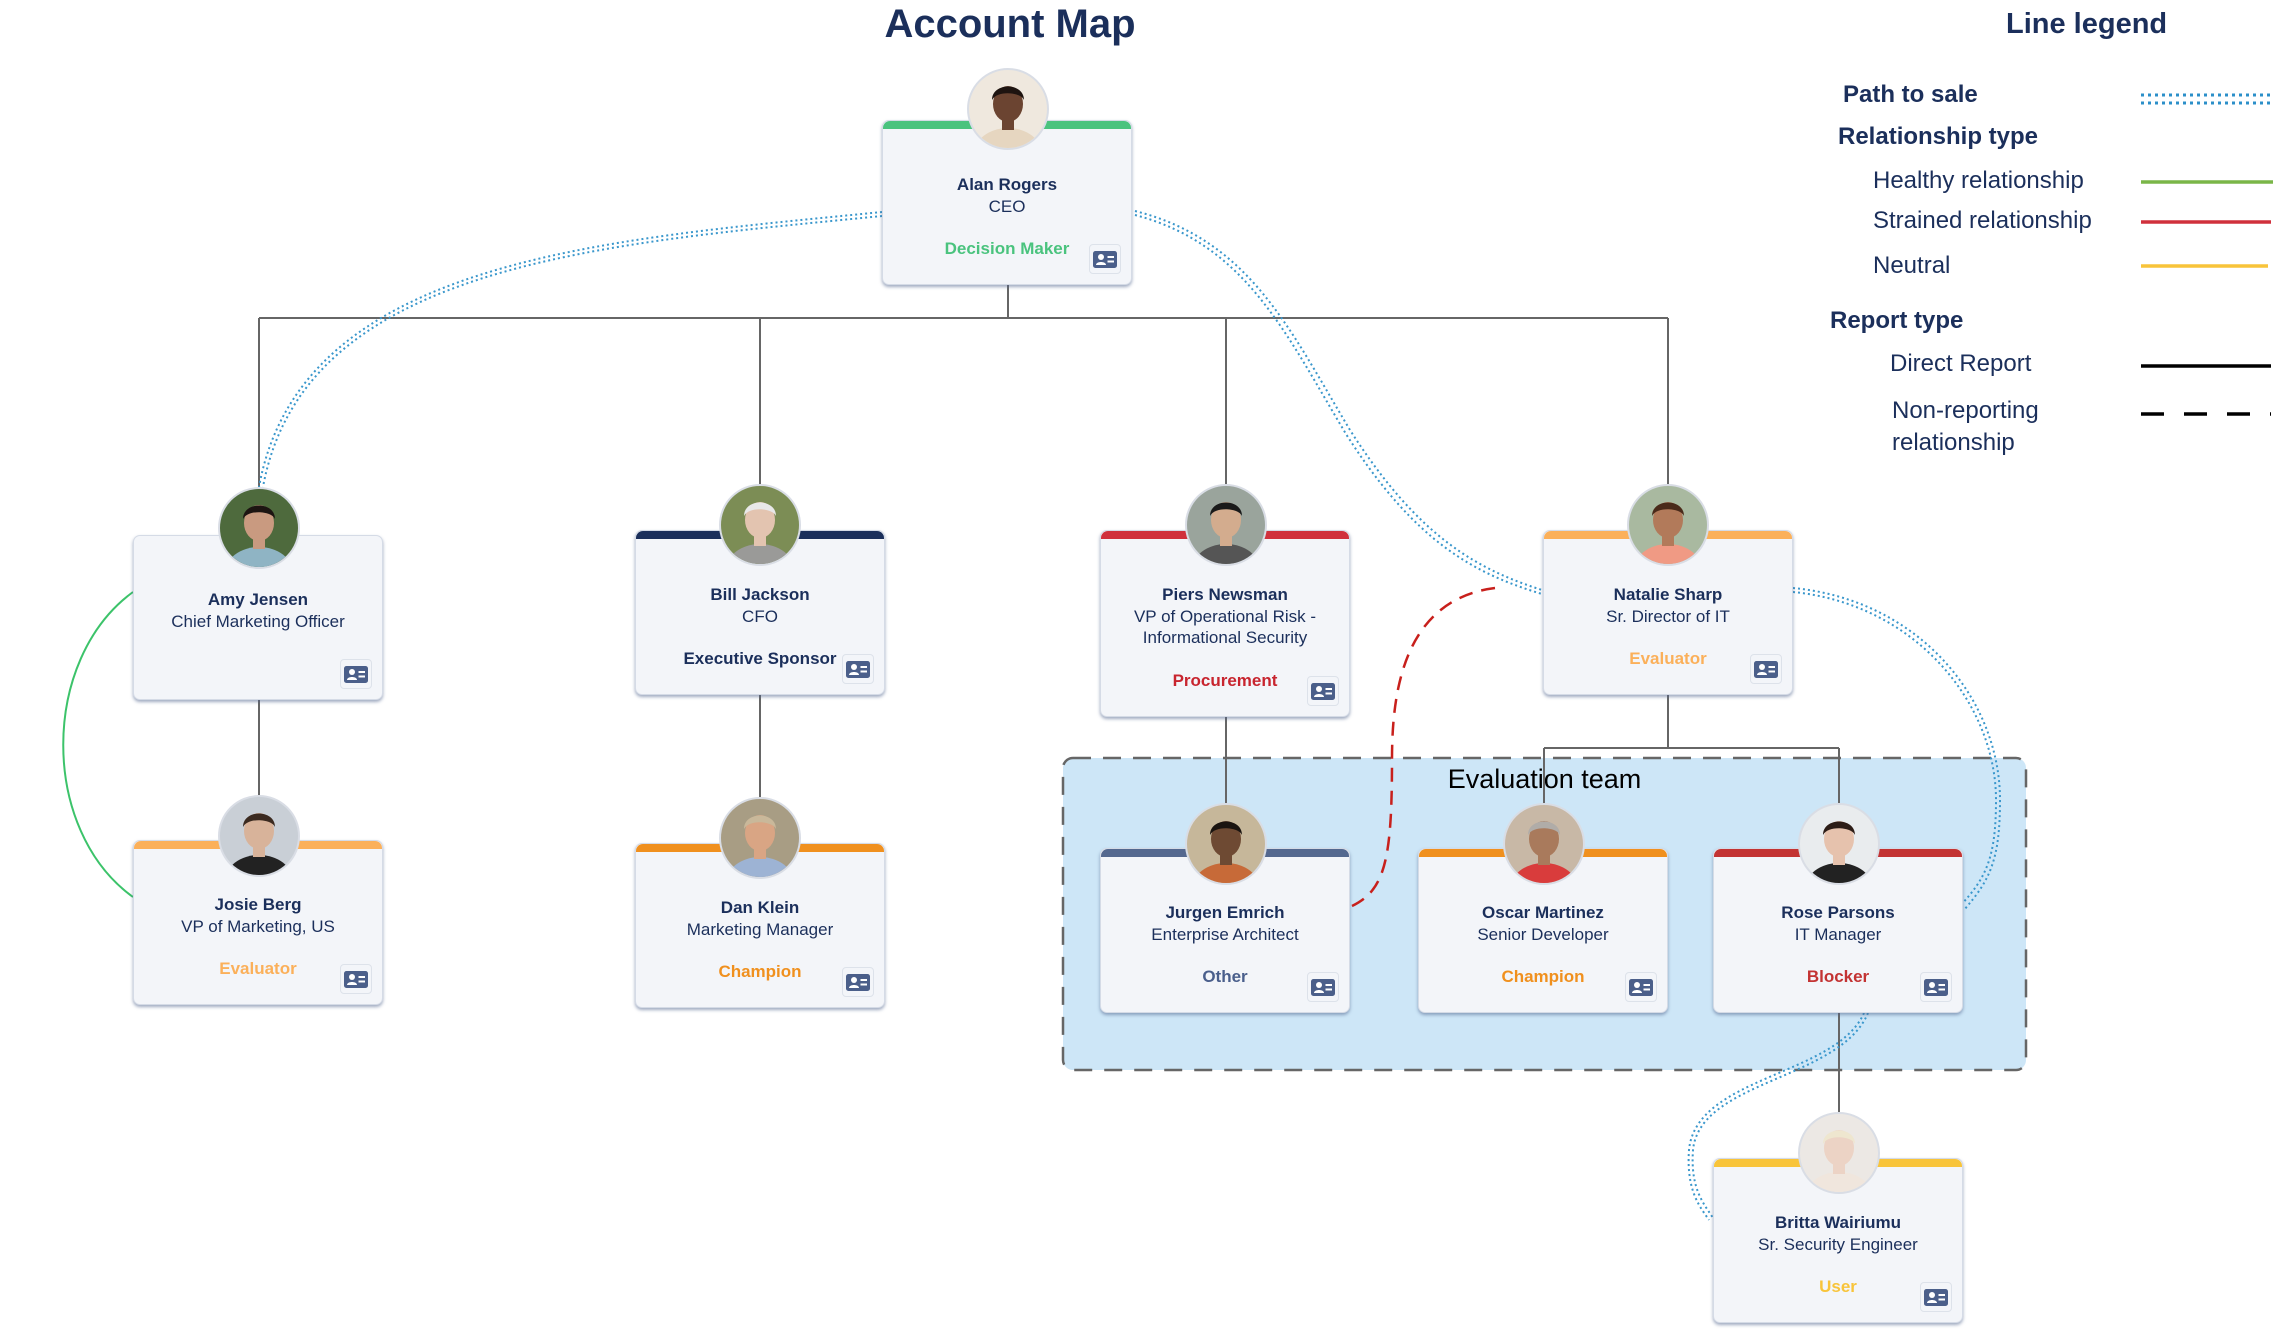 The width and height of the screenshot is (2288, 1343). I want to click on person-name: Josie Berg, so click(258, 904).